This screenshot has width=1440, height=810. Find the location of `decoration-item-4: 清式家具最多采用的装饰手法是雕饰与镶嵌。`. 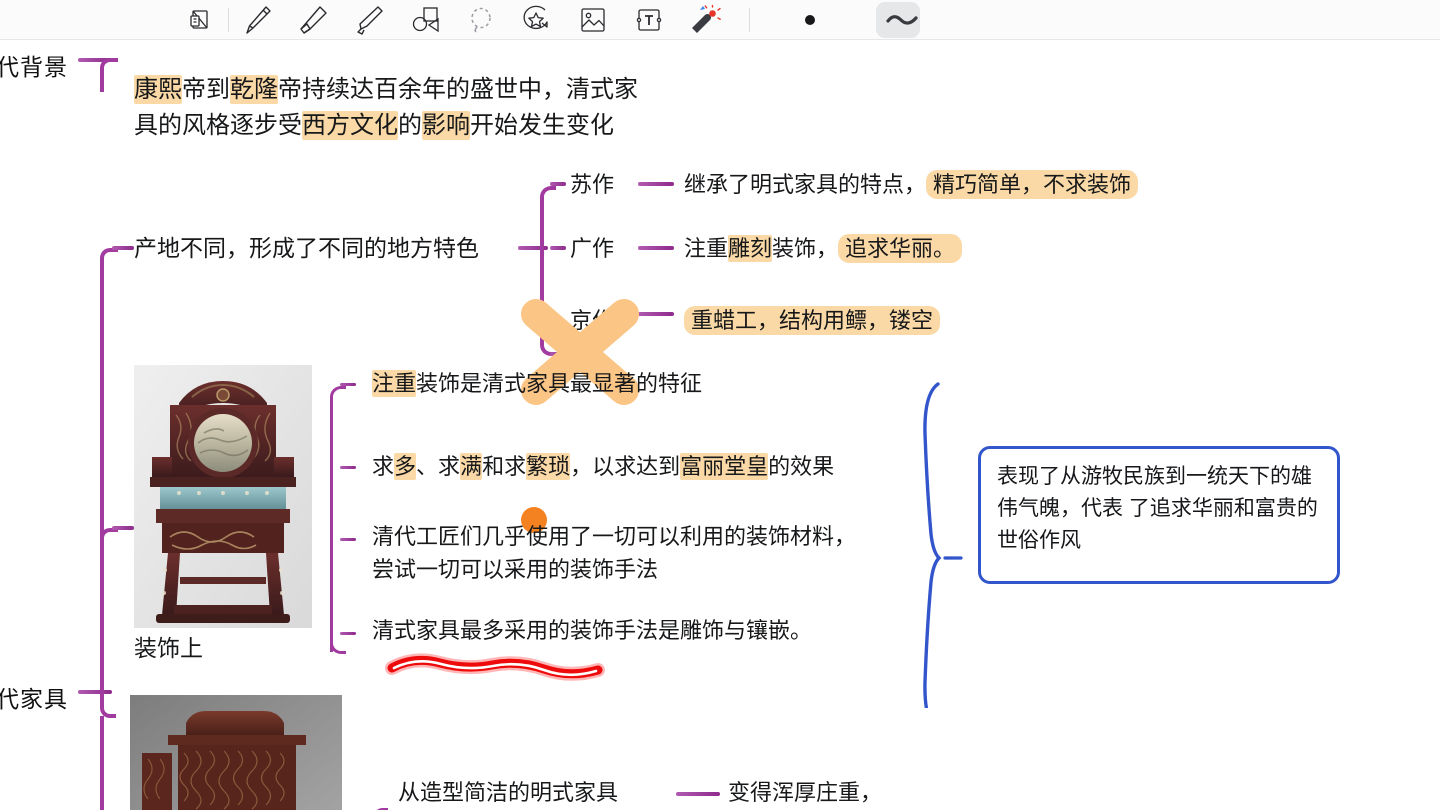

decoration-item-4: 清式家具最多采用的装饰手法是雕饰与镶嵌。 is located at coordinates (592, 630).